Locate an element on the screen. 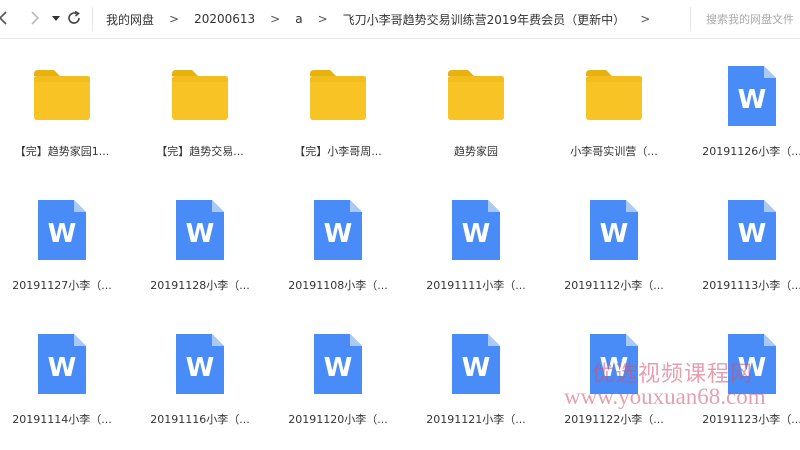 The height and width of the screenshot is (450, 800). watermark-url: www.youxuan68.com is located at coordinates (665, 396).